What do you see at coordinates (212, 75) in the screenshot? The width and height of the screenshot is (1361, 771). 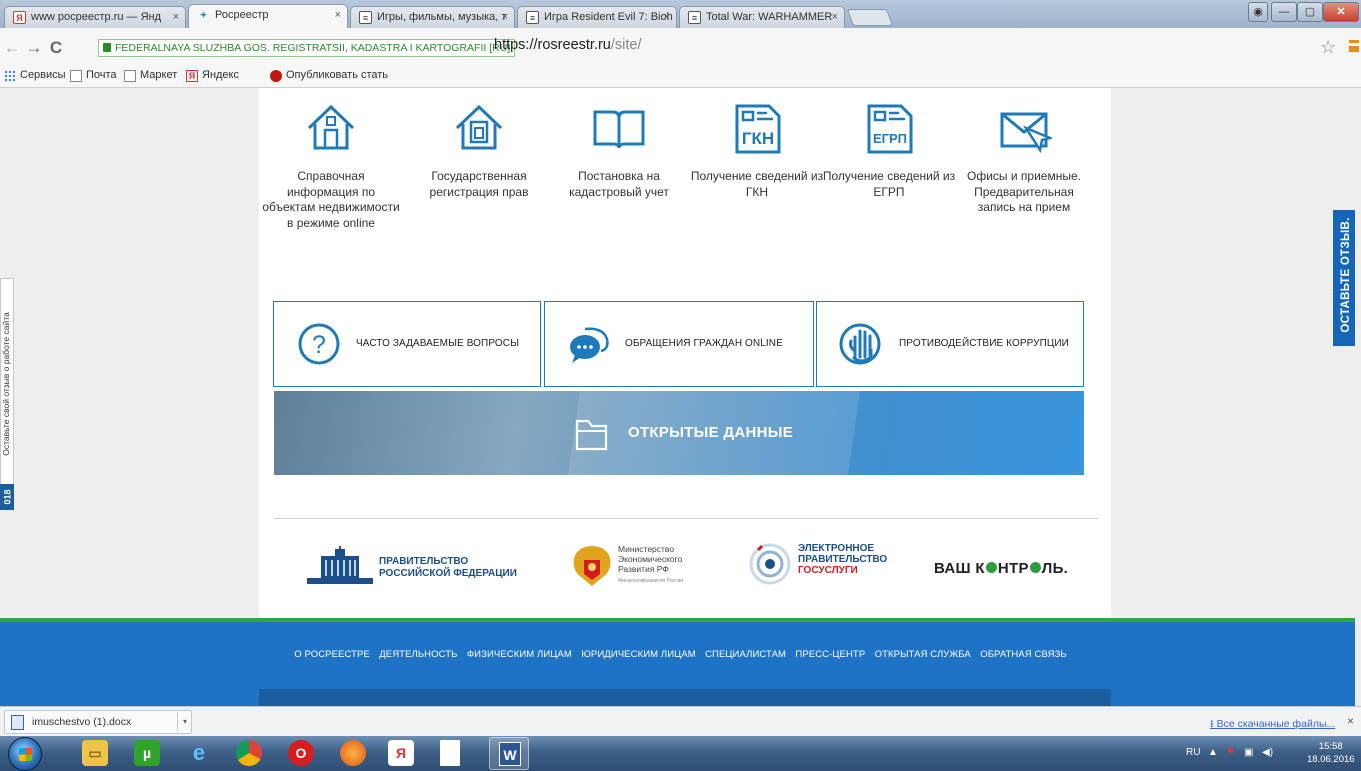 I see `bookmark-yandex: Я Яндекс` at bounding box center [212, 75].